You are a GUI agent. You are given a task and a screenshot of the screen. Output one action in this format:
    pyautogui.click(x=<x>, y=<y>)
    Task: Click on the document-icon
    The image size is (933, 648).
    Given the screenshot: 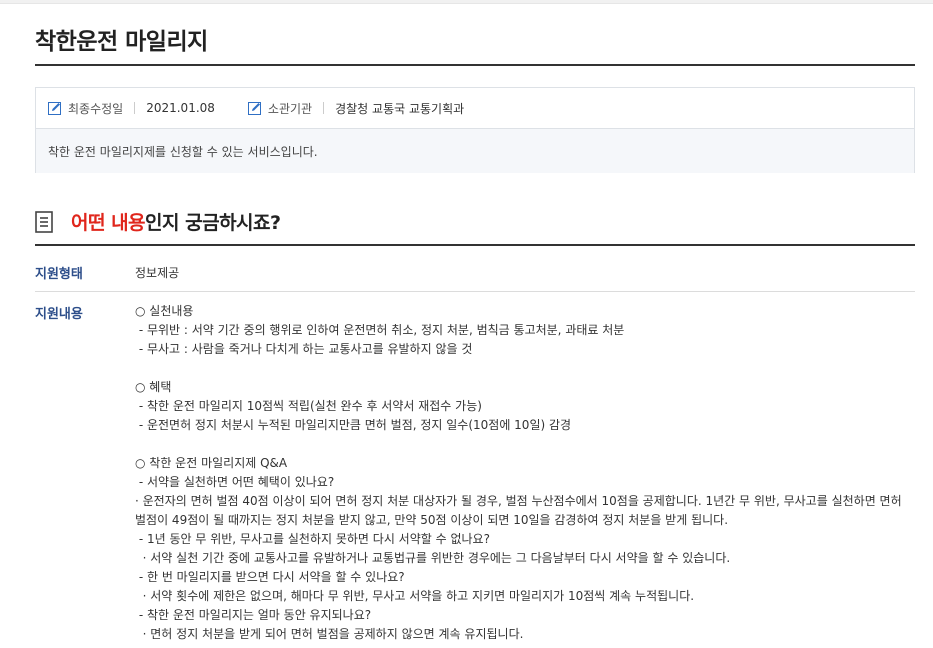 What is the action you would take?
    pyautogui.click(x=44, y=221)
    